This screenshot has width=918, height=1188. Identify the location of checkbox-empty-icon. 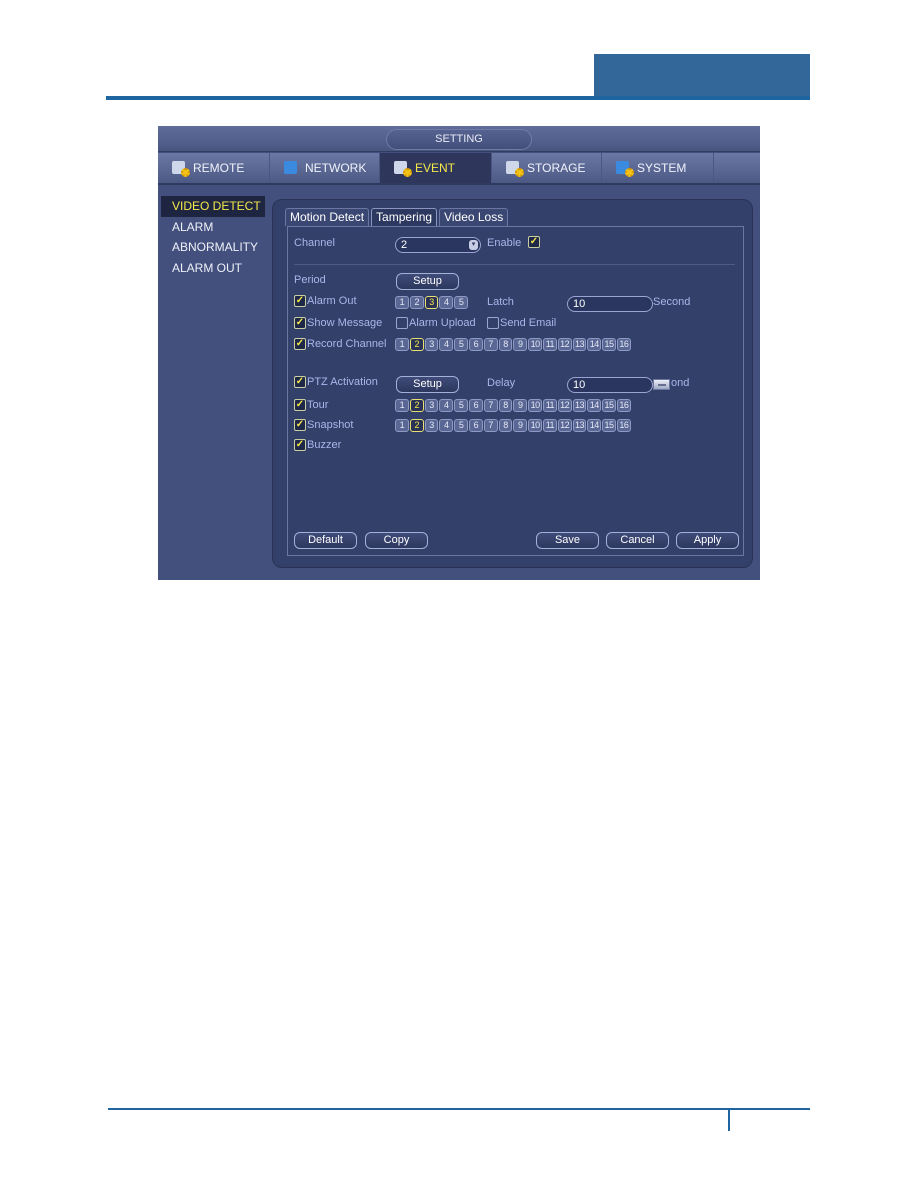
(493, 323).